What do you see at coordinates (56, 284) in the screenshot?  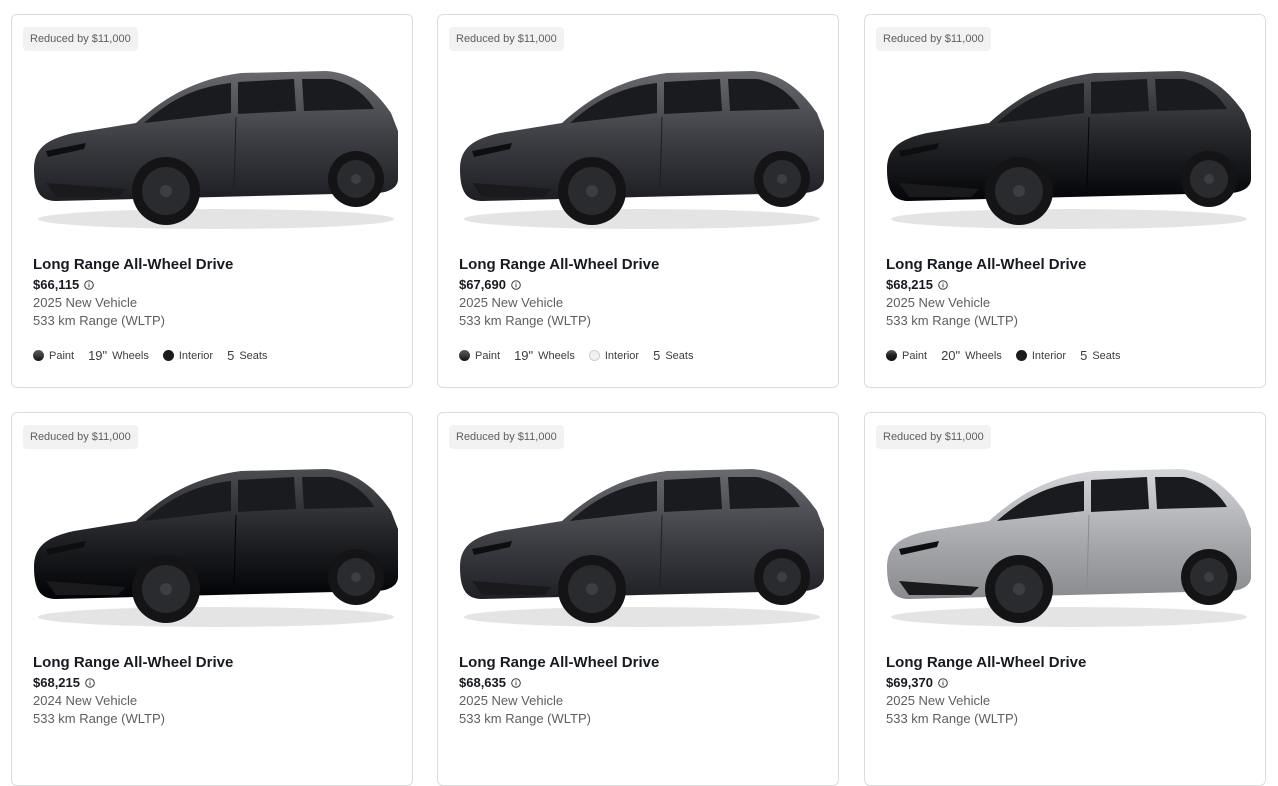 I see `vehicle-price: $66,115` at bounding box center [56, 284].